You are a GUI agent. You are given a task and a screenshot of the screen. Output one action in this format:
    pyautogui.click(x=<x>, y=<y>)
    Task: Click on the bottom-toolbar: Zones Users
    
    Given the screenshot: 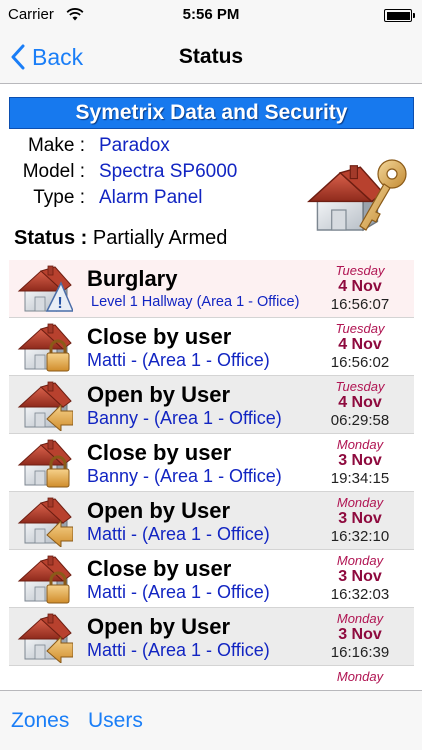 What is the action you would take?
    pyautogui.click(x=211, y=720)
    